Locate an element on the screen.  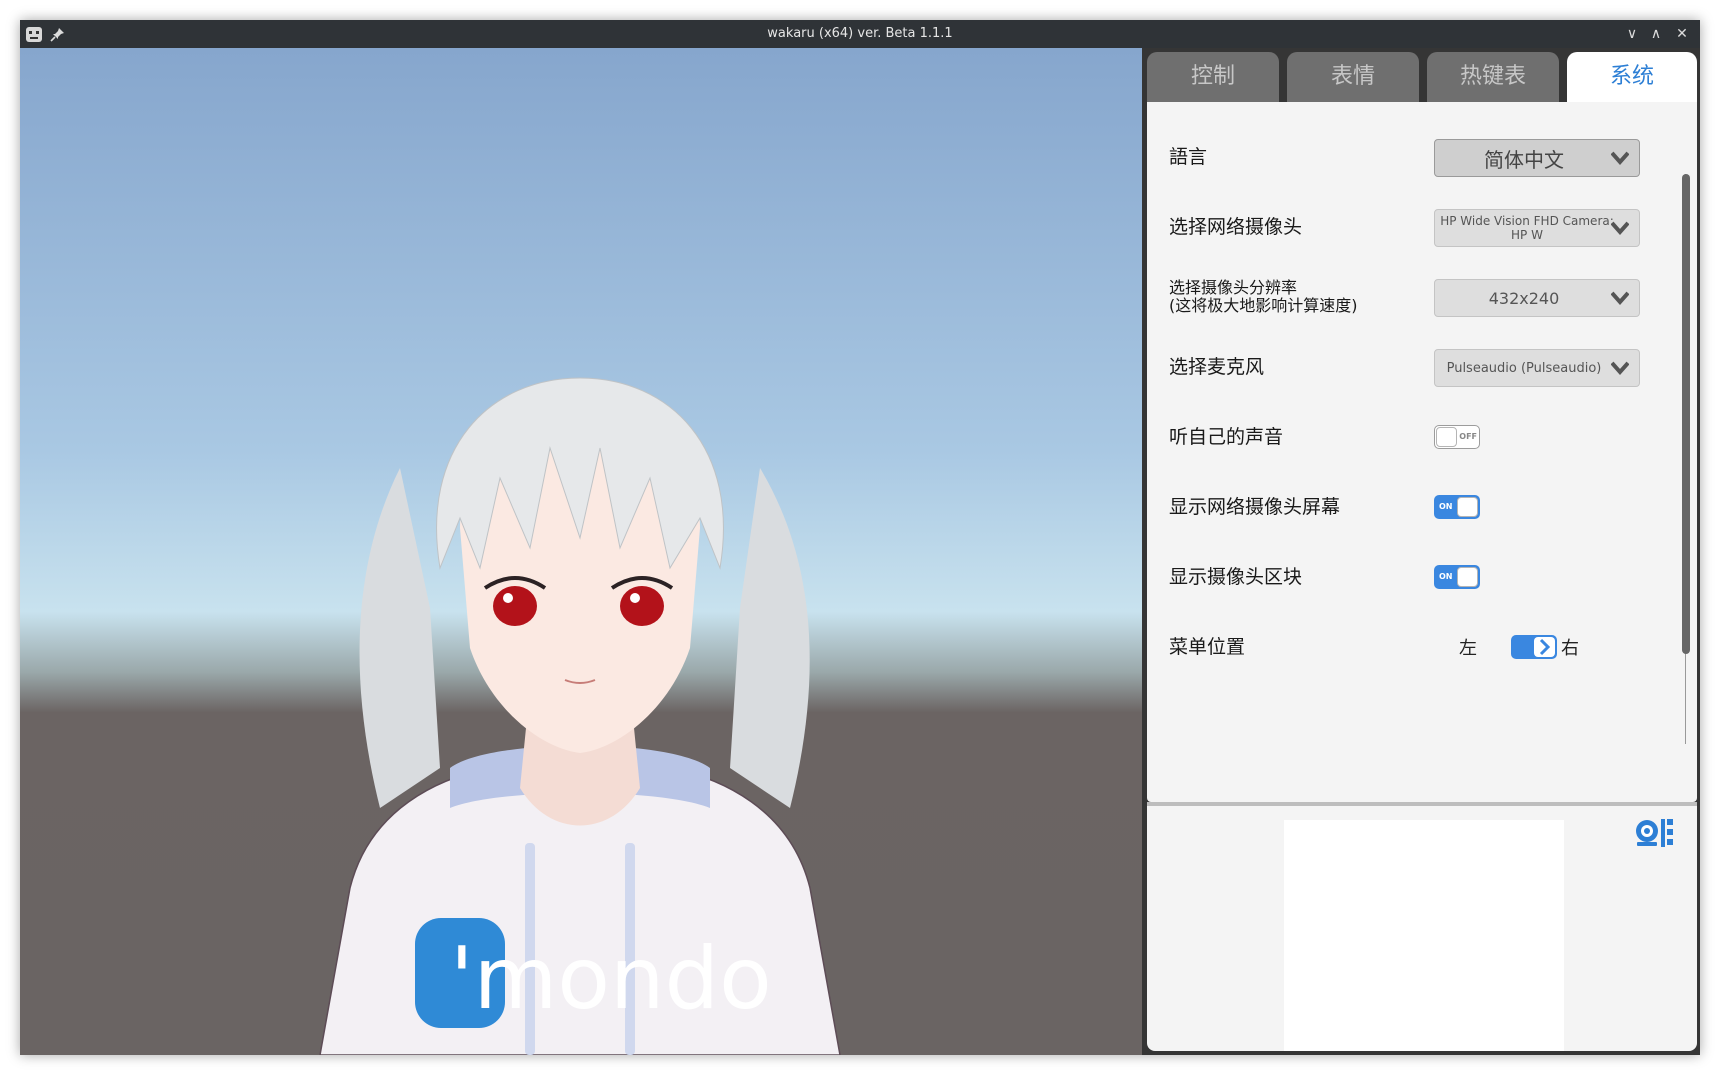
monitor-audio-label: 听自己的声音 is located at coordinates (1226, 436).